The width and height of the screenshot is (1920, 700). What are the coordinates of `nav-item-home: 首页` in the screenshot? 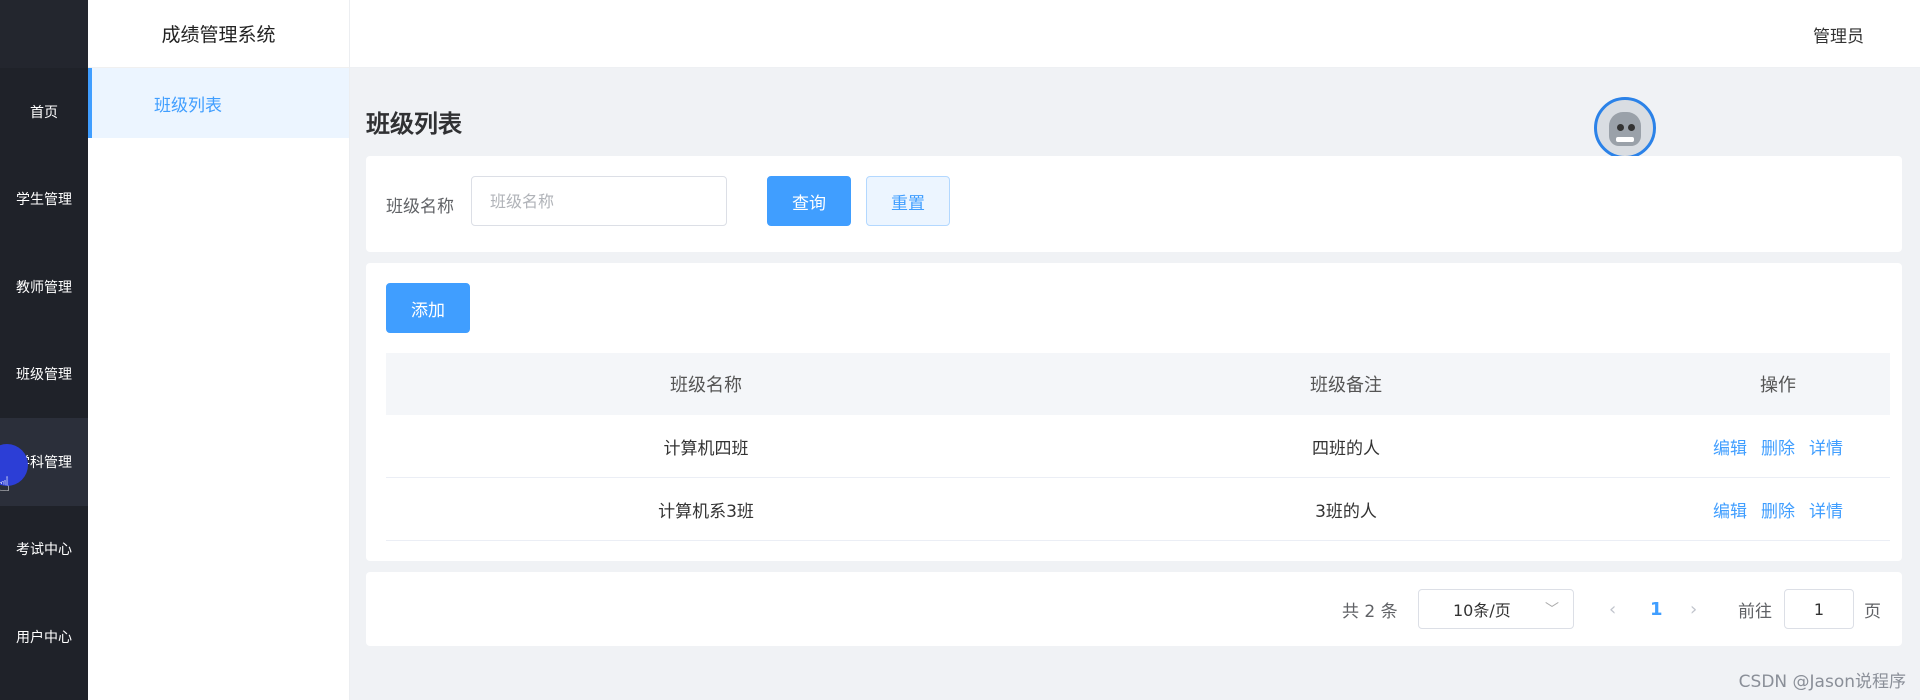 It's located at (44, 112).